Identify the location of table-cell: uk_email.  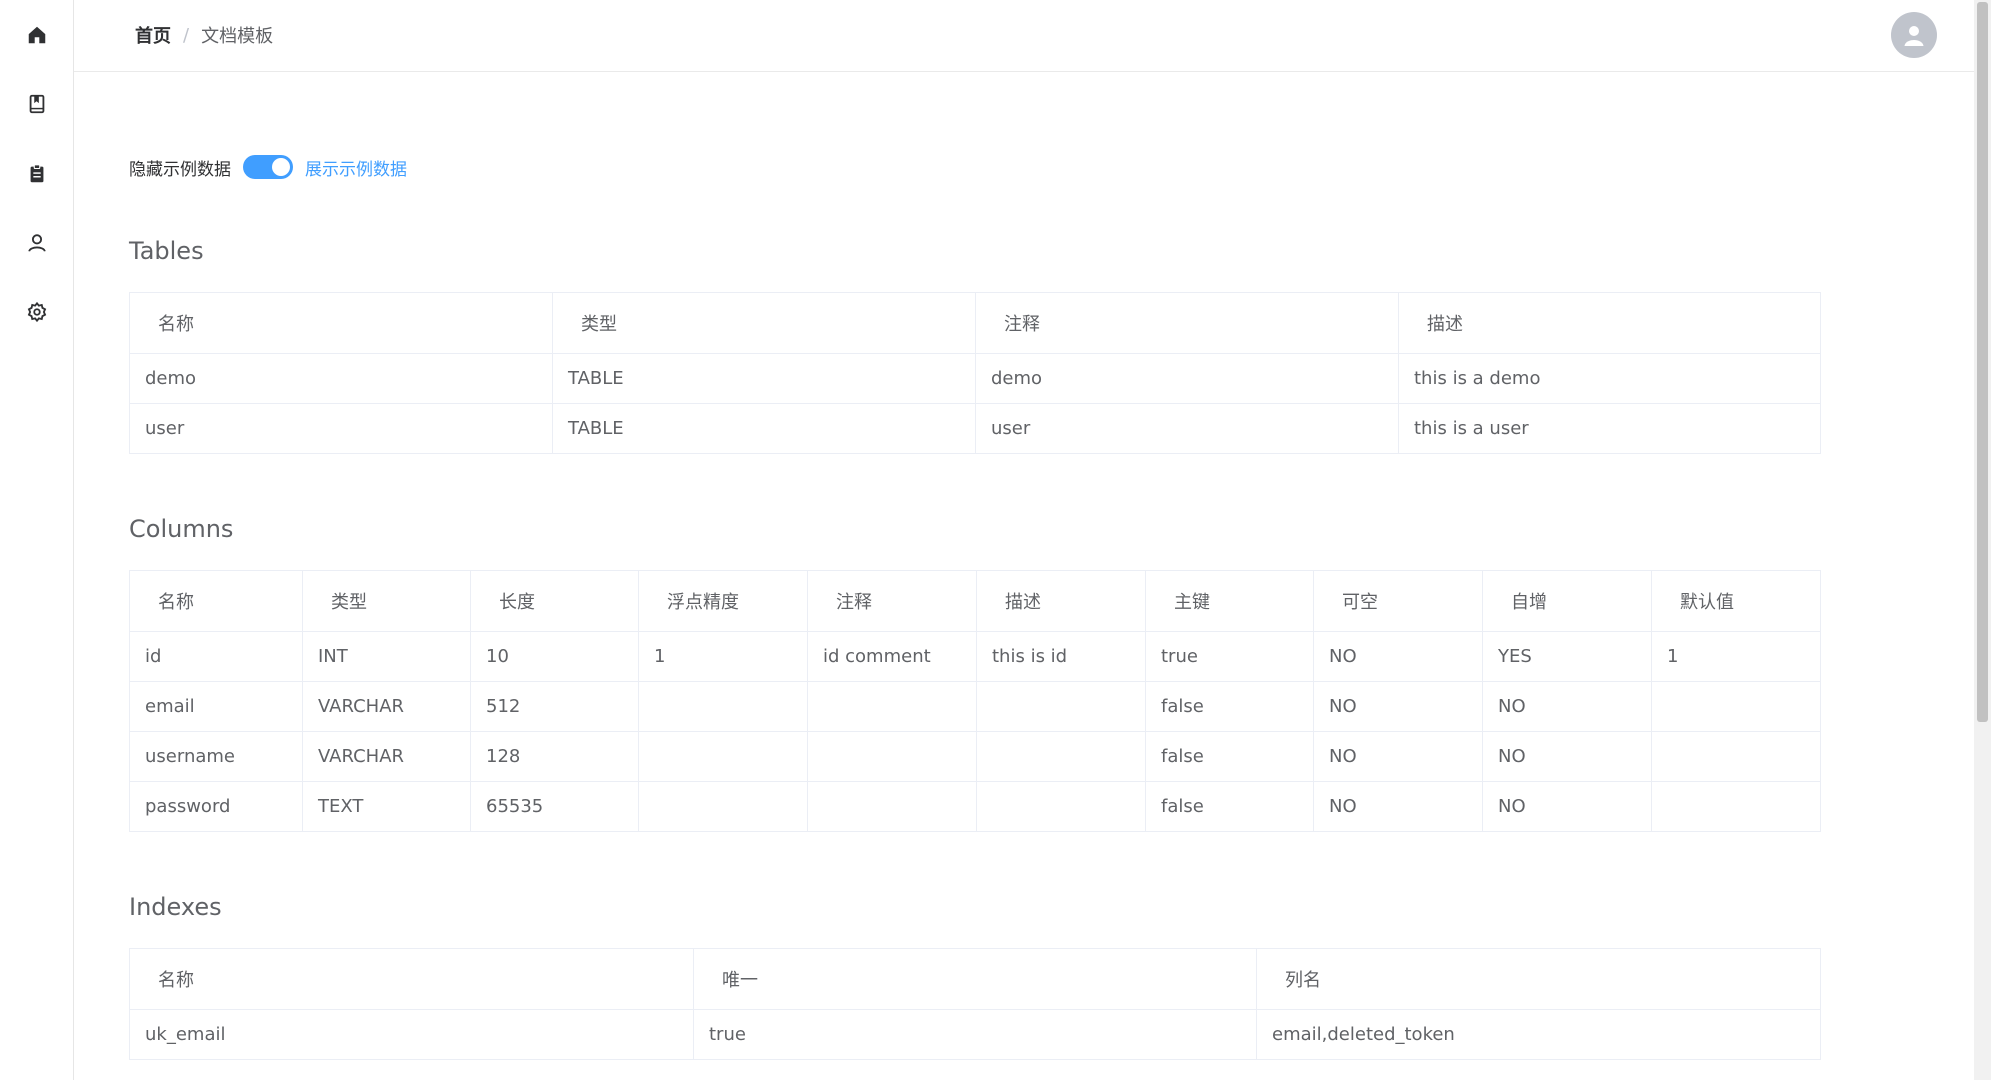
(411, 1034).